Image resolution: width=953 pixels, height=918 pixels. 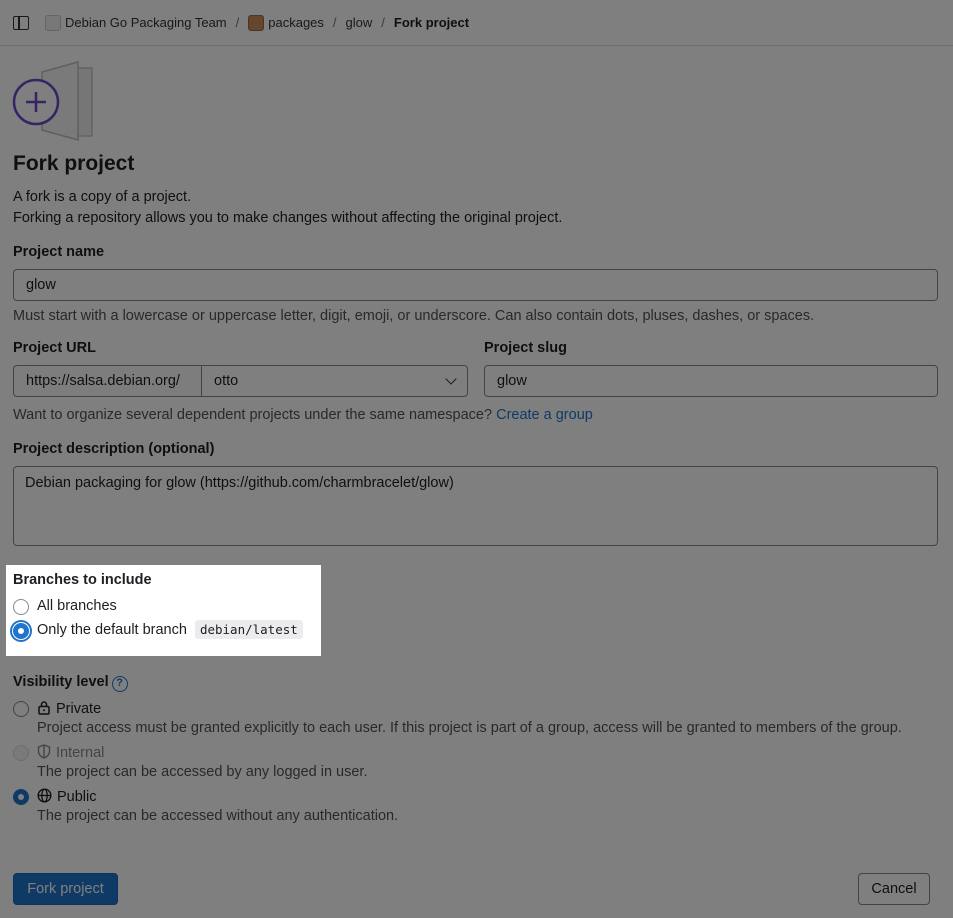 What do you see at coordinates (44, 751) in the screenshot?
I see `shield-icon` at bounding box center [44, 751].